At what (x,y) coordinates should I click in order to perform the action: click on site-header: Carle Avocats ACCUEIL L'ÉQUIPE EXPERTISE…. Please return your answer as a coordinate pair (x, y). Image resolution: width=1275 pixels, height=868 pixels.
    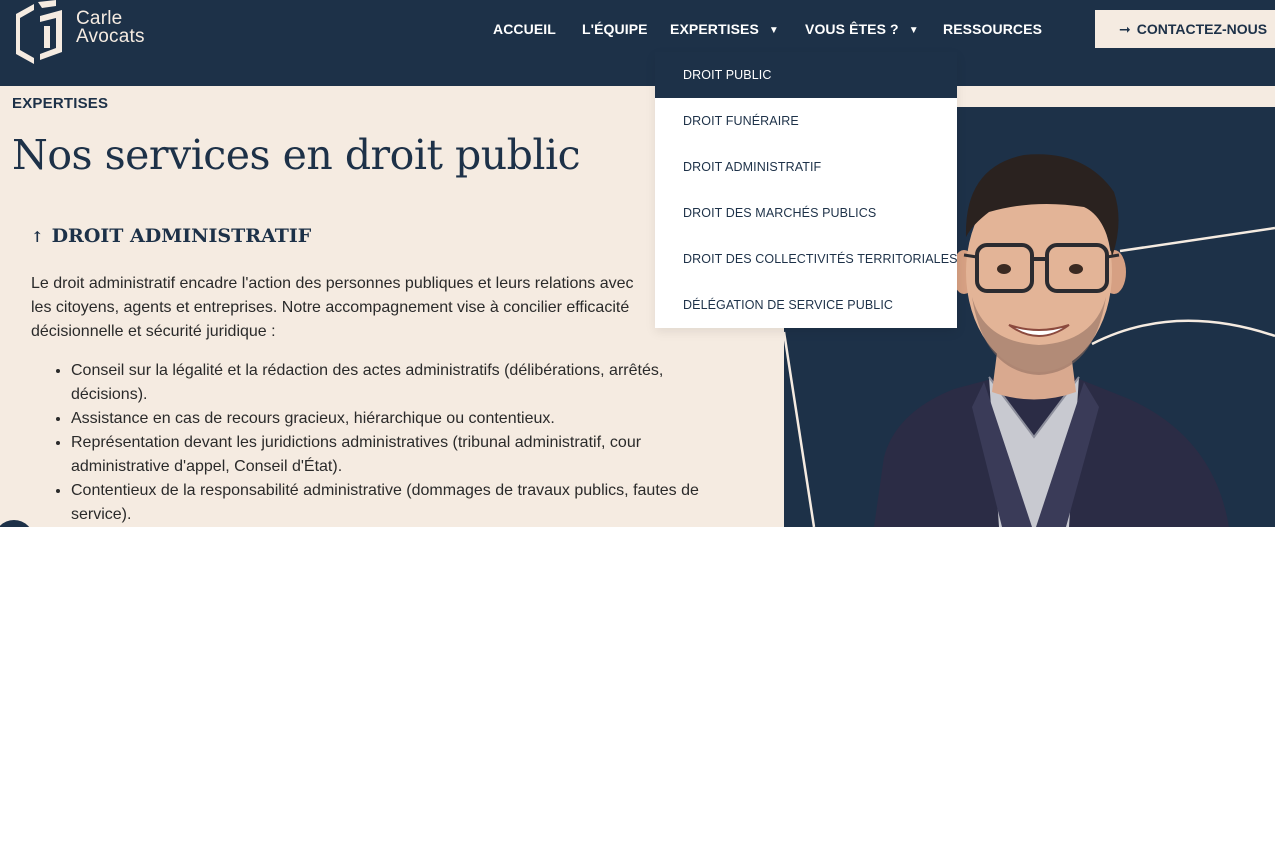
    Looking at the image, I should click on (637, 43).